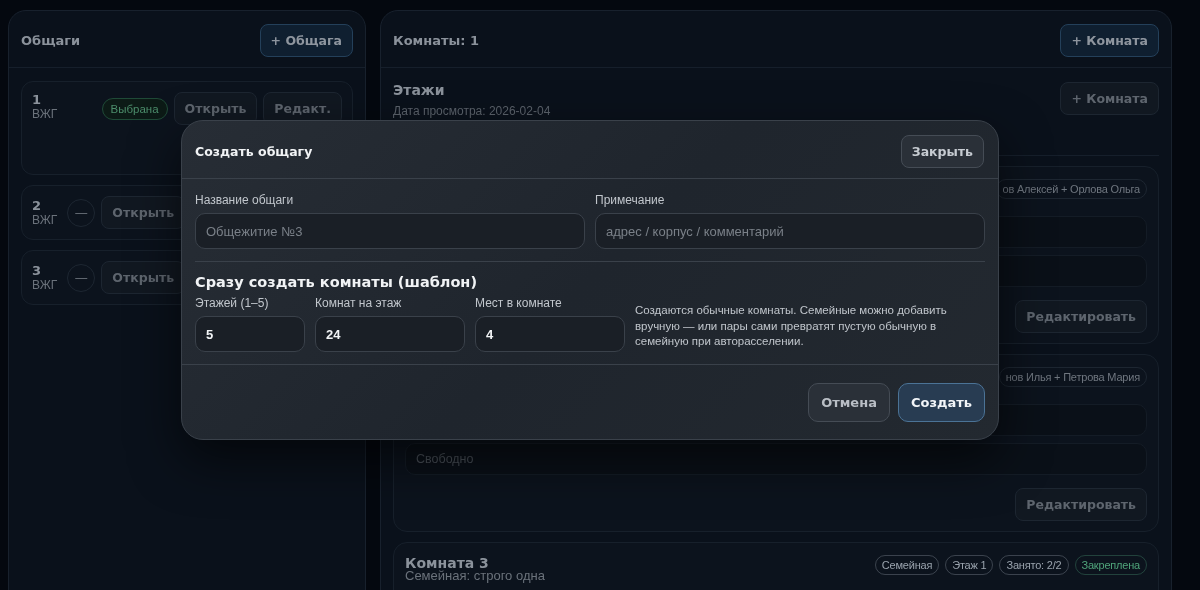  I want to click on room-subtitle: Семейная: строго одна, so click(475, 576).